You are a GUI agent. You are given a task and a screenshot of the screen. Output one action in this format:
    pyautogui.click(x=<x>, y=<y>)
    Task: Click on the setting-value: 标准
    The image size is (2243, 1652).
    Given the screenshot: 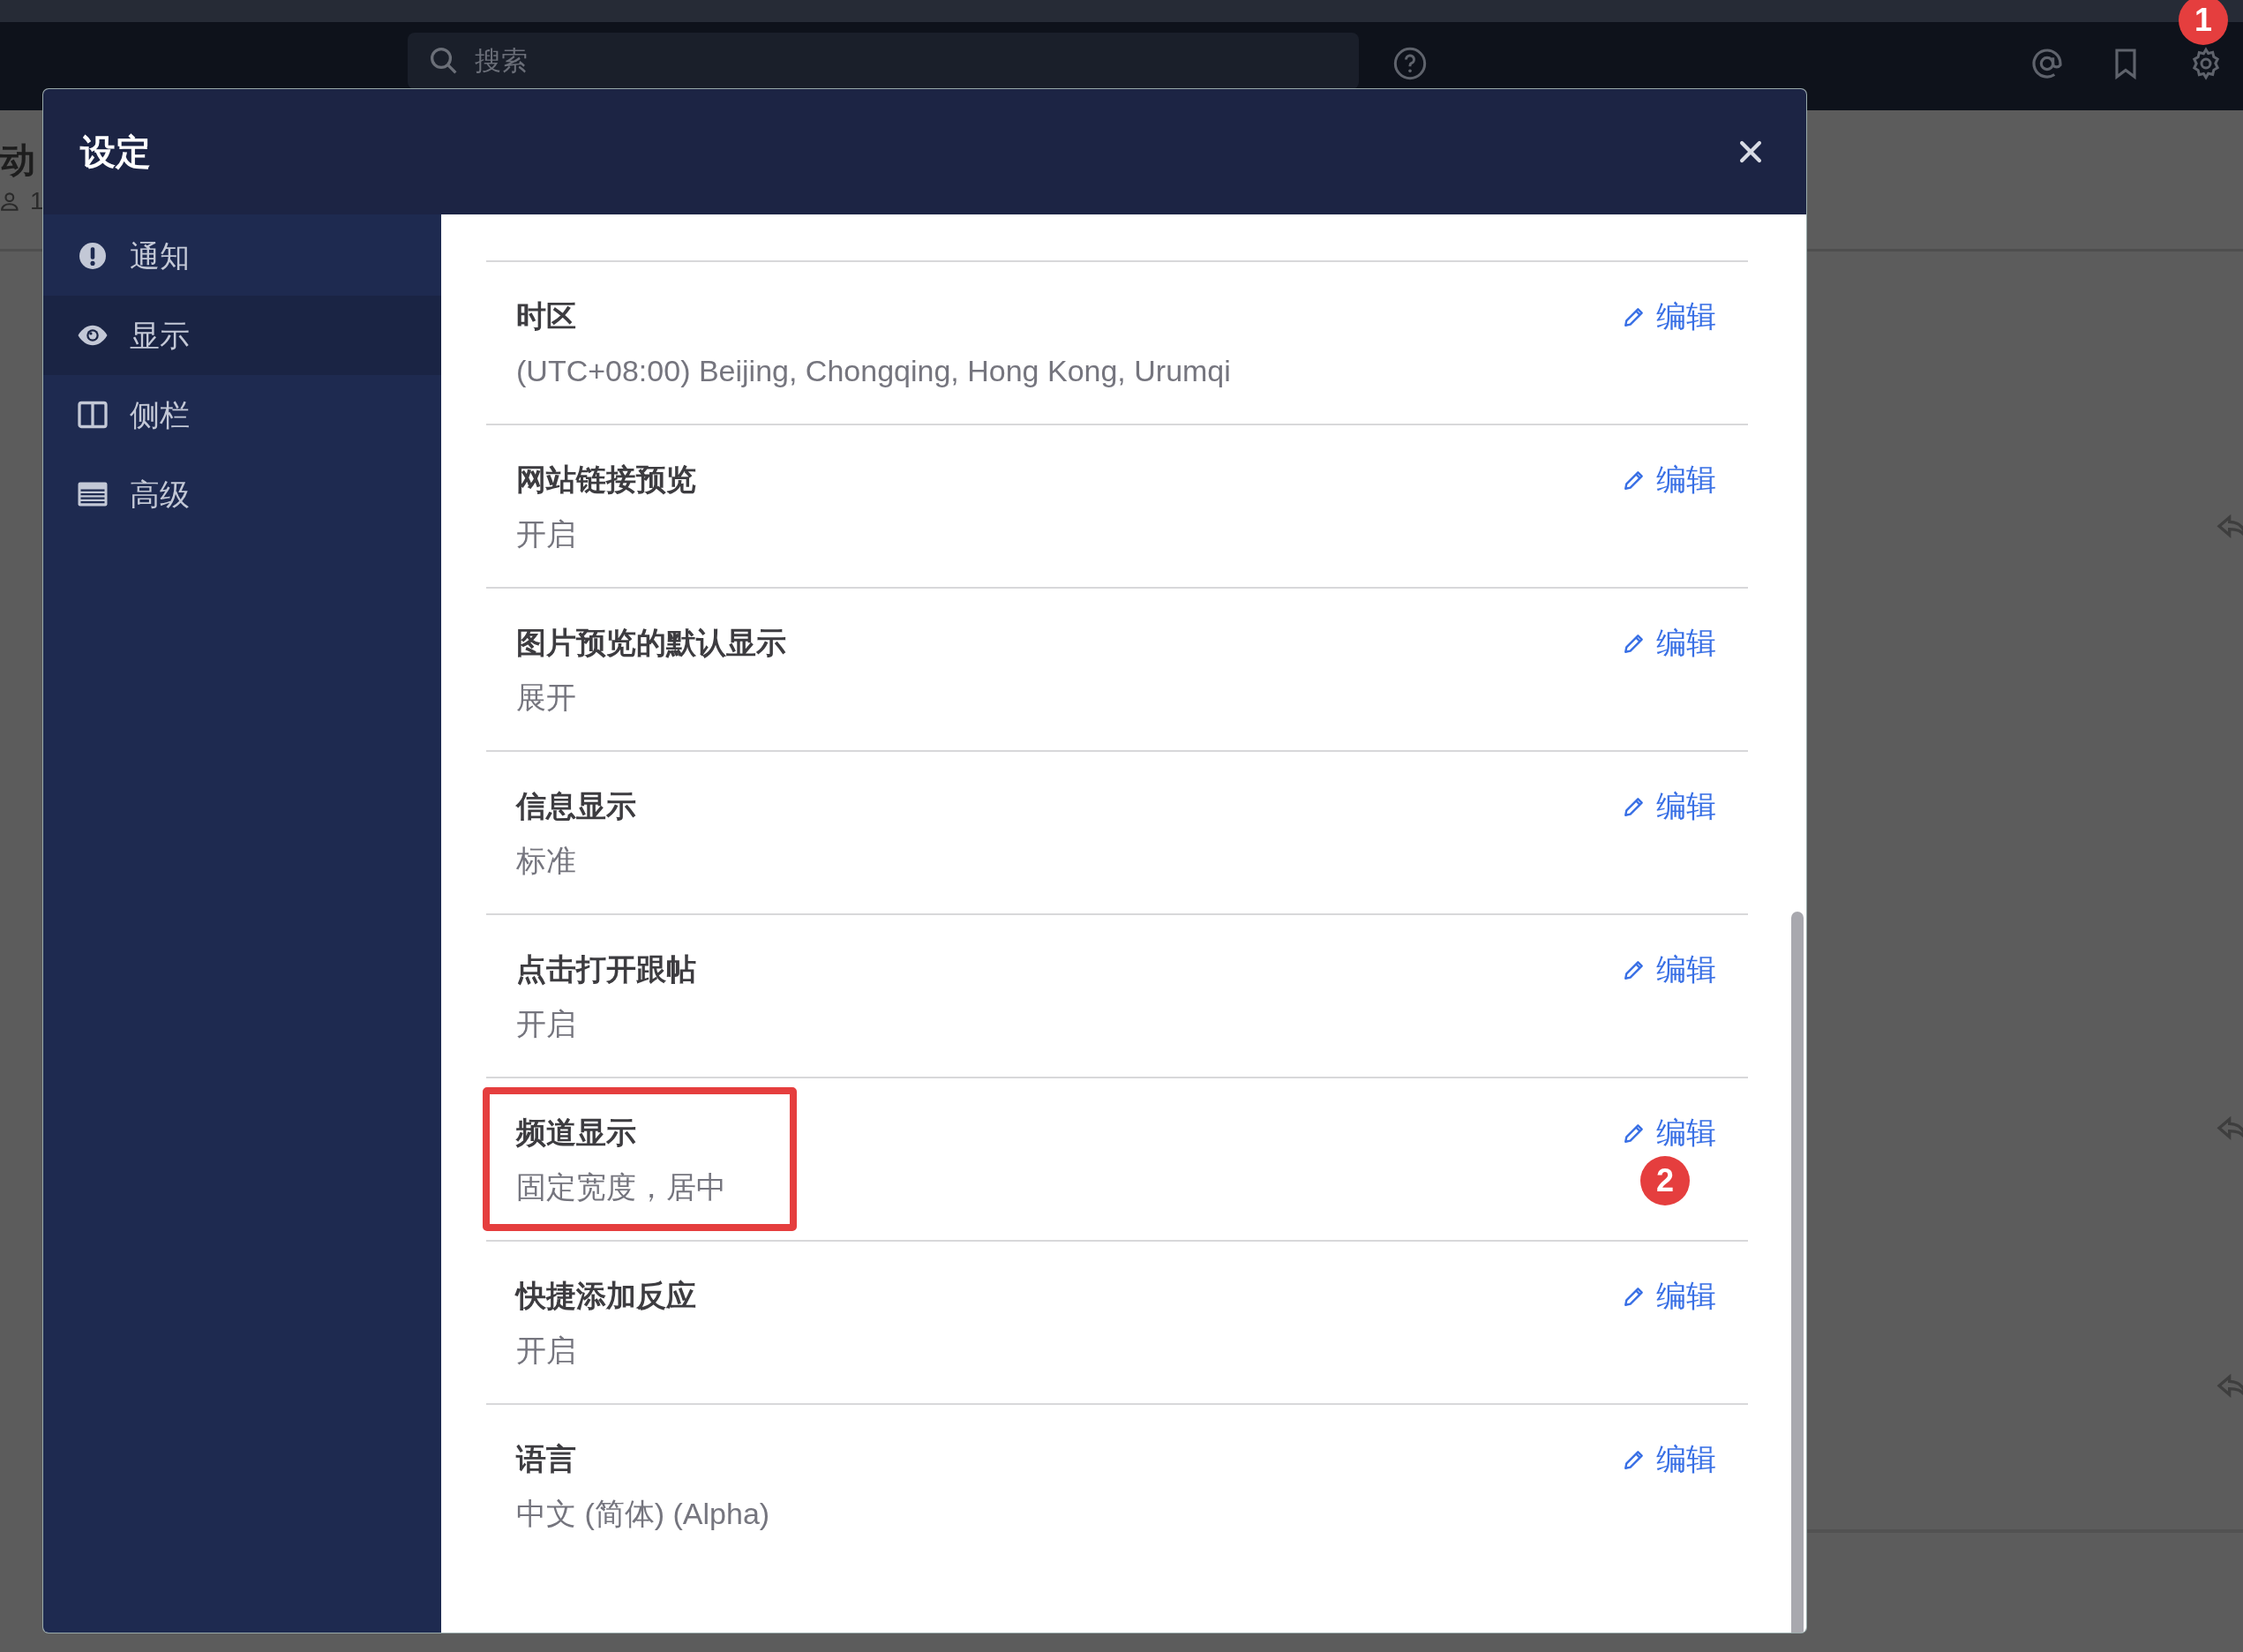 What is the action you would take?
    pyautogui.click(x=546, y=860)
    